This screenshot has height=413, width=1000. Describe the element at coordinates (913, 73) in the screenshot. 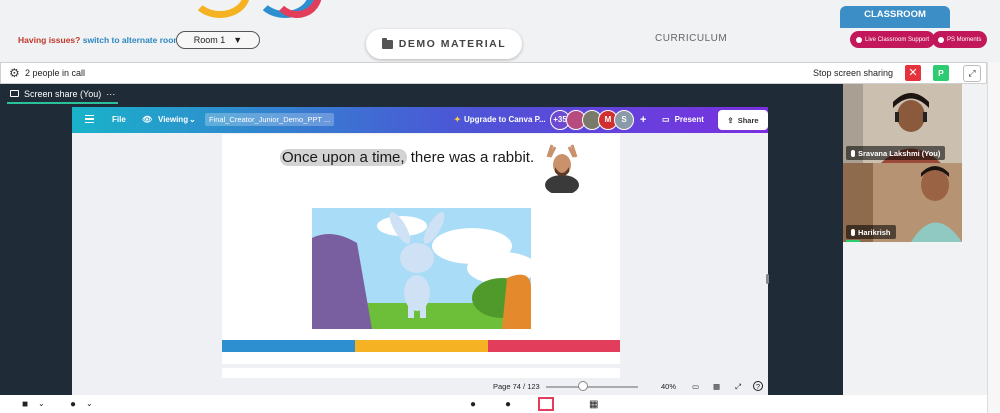

I see `stop-sharing-button: ✕` at that location.